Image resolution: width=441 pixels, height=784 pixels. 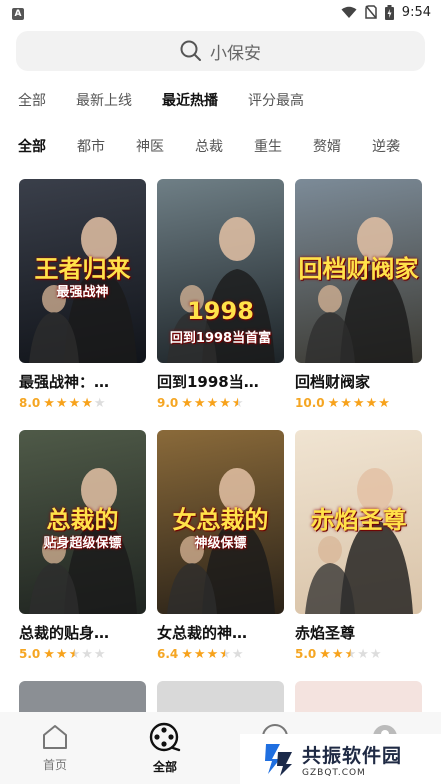 What do you see at coordinates (220, 271) in the screenshot?
I see `drama-poster: 1998 回到1998当首富` at bounding box center [220, 271].